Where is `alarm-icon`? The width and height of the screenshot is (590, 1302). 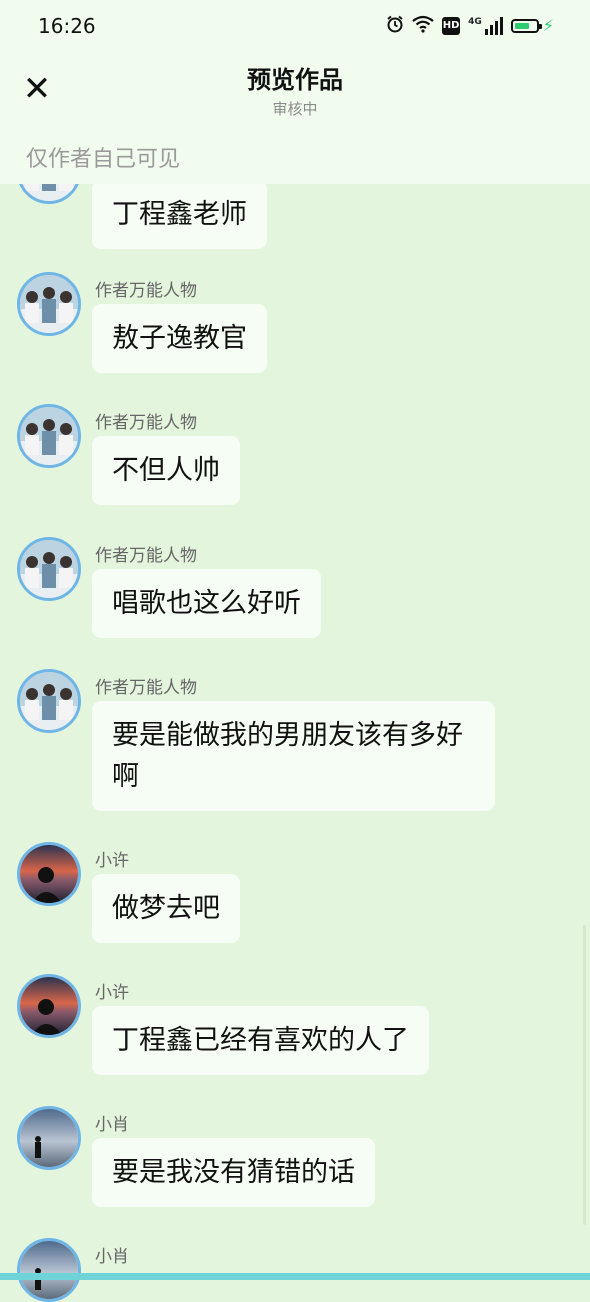
alarm-icon is located at coordinates (395, 26).